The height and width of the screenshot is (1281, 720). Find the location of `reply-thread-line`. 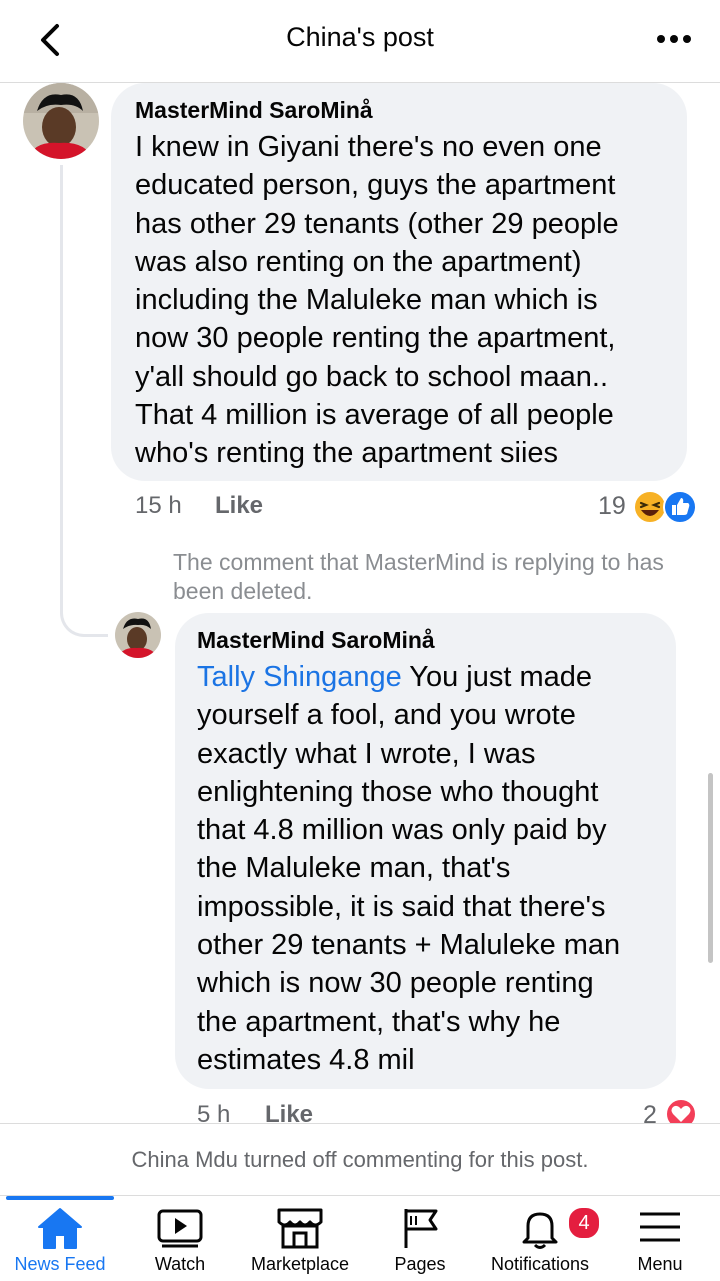

reply-thread-line is located at coordinates (84, 401).